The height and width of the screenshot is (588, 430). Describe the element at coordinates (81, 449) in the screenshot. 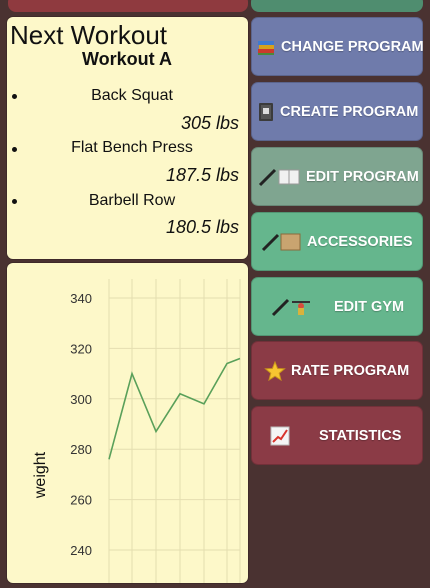

I see `y-tick-label: 280` at that location.